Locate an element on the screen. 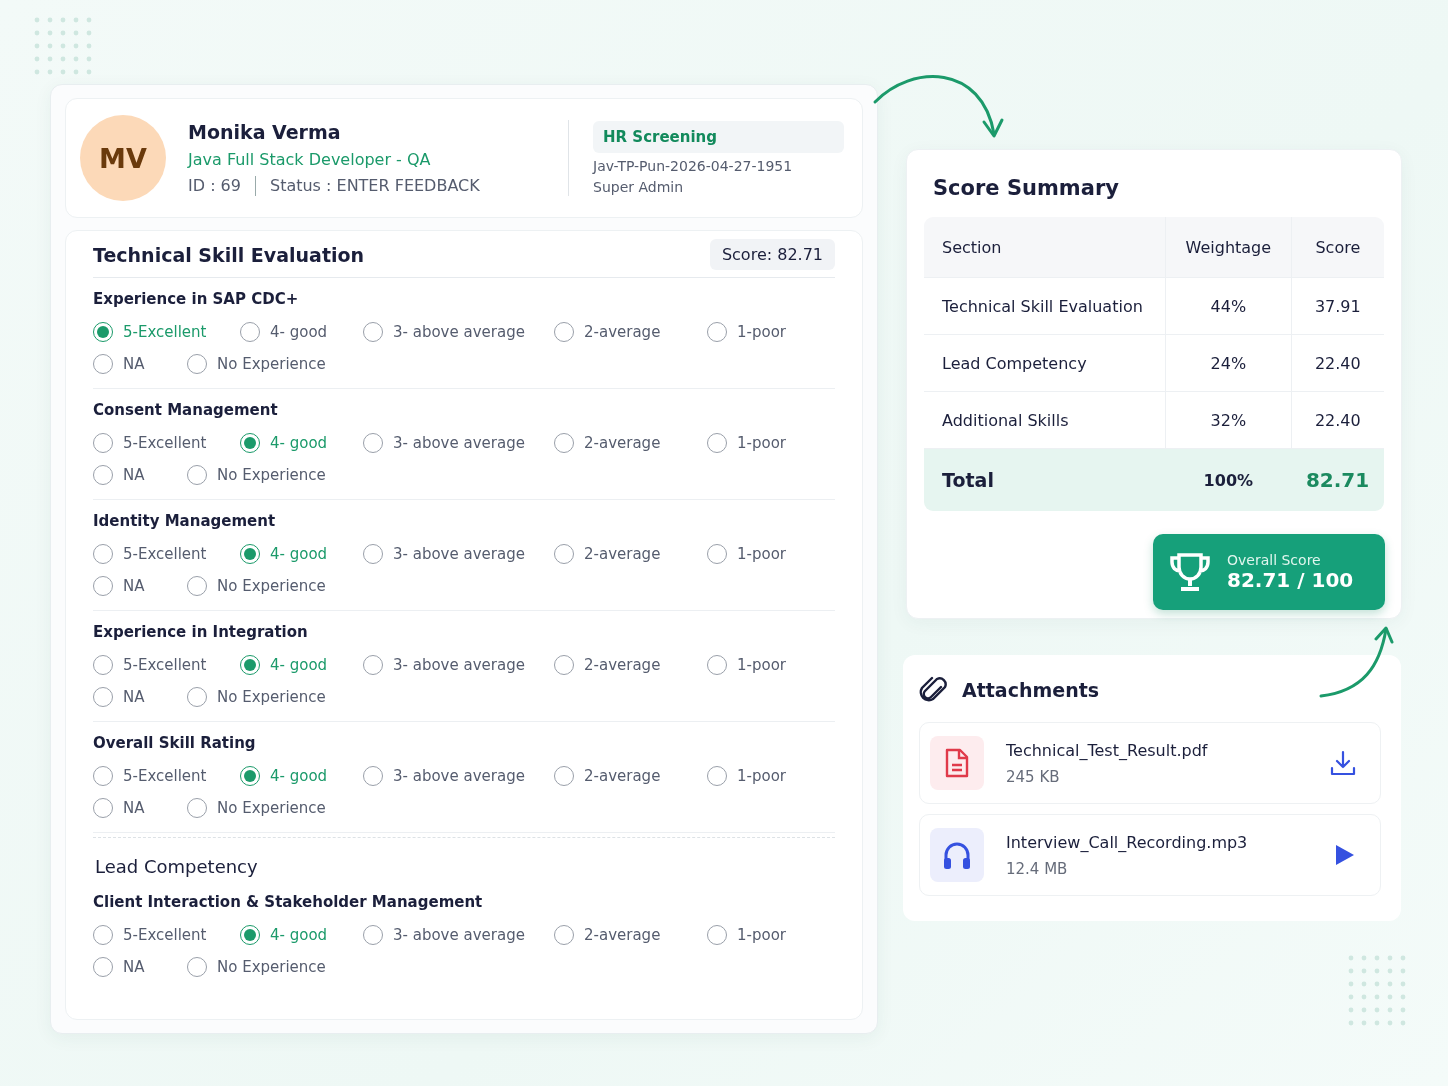  question-title: Experience in Integration is located at coordinates (201, 631).